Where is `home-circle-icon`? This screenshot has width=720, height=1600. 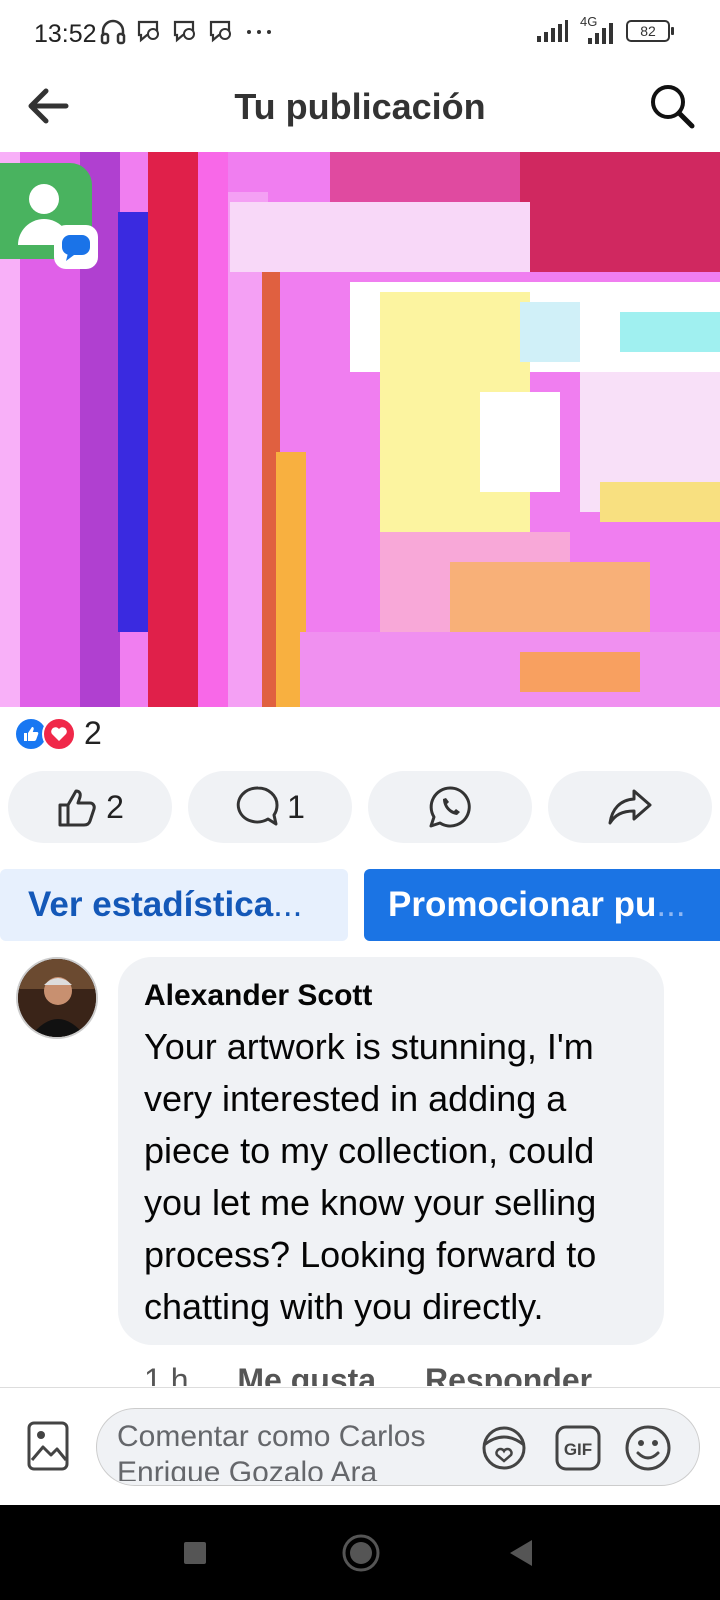
home-circle-icon is located at coordinates (361, 1552).